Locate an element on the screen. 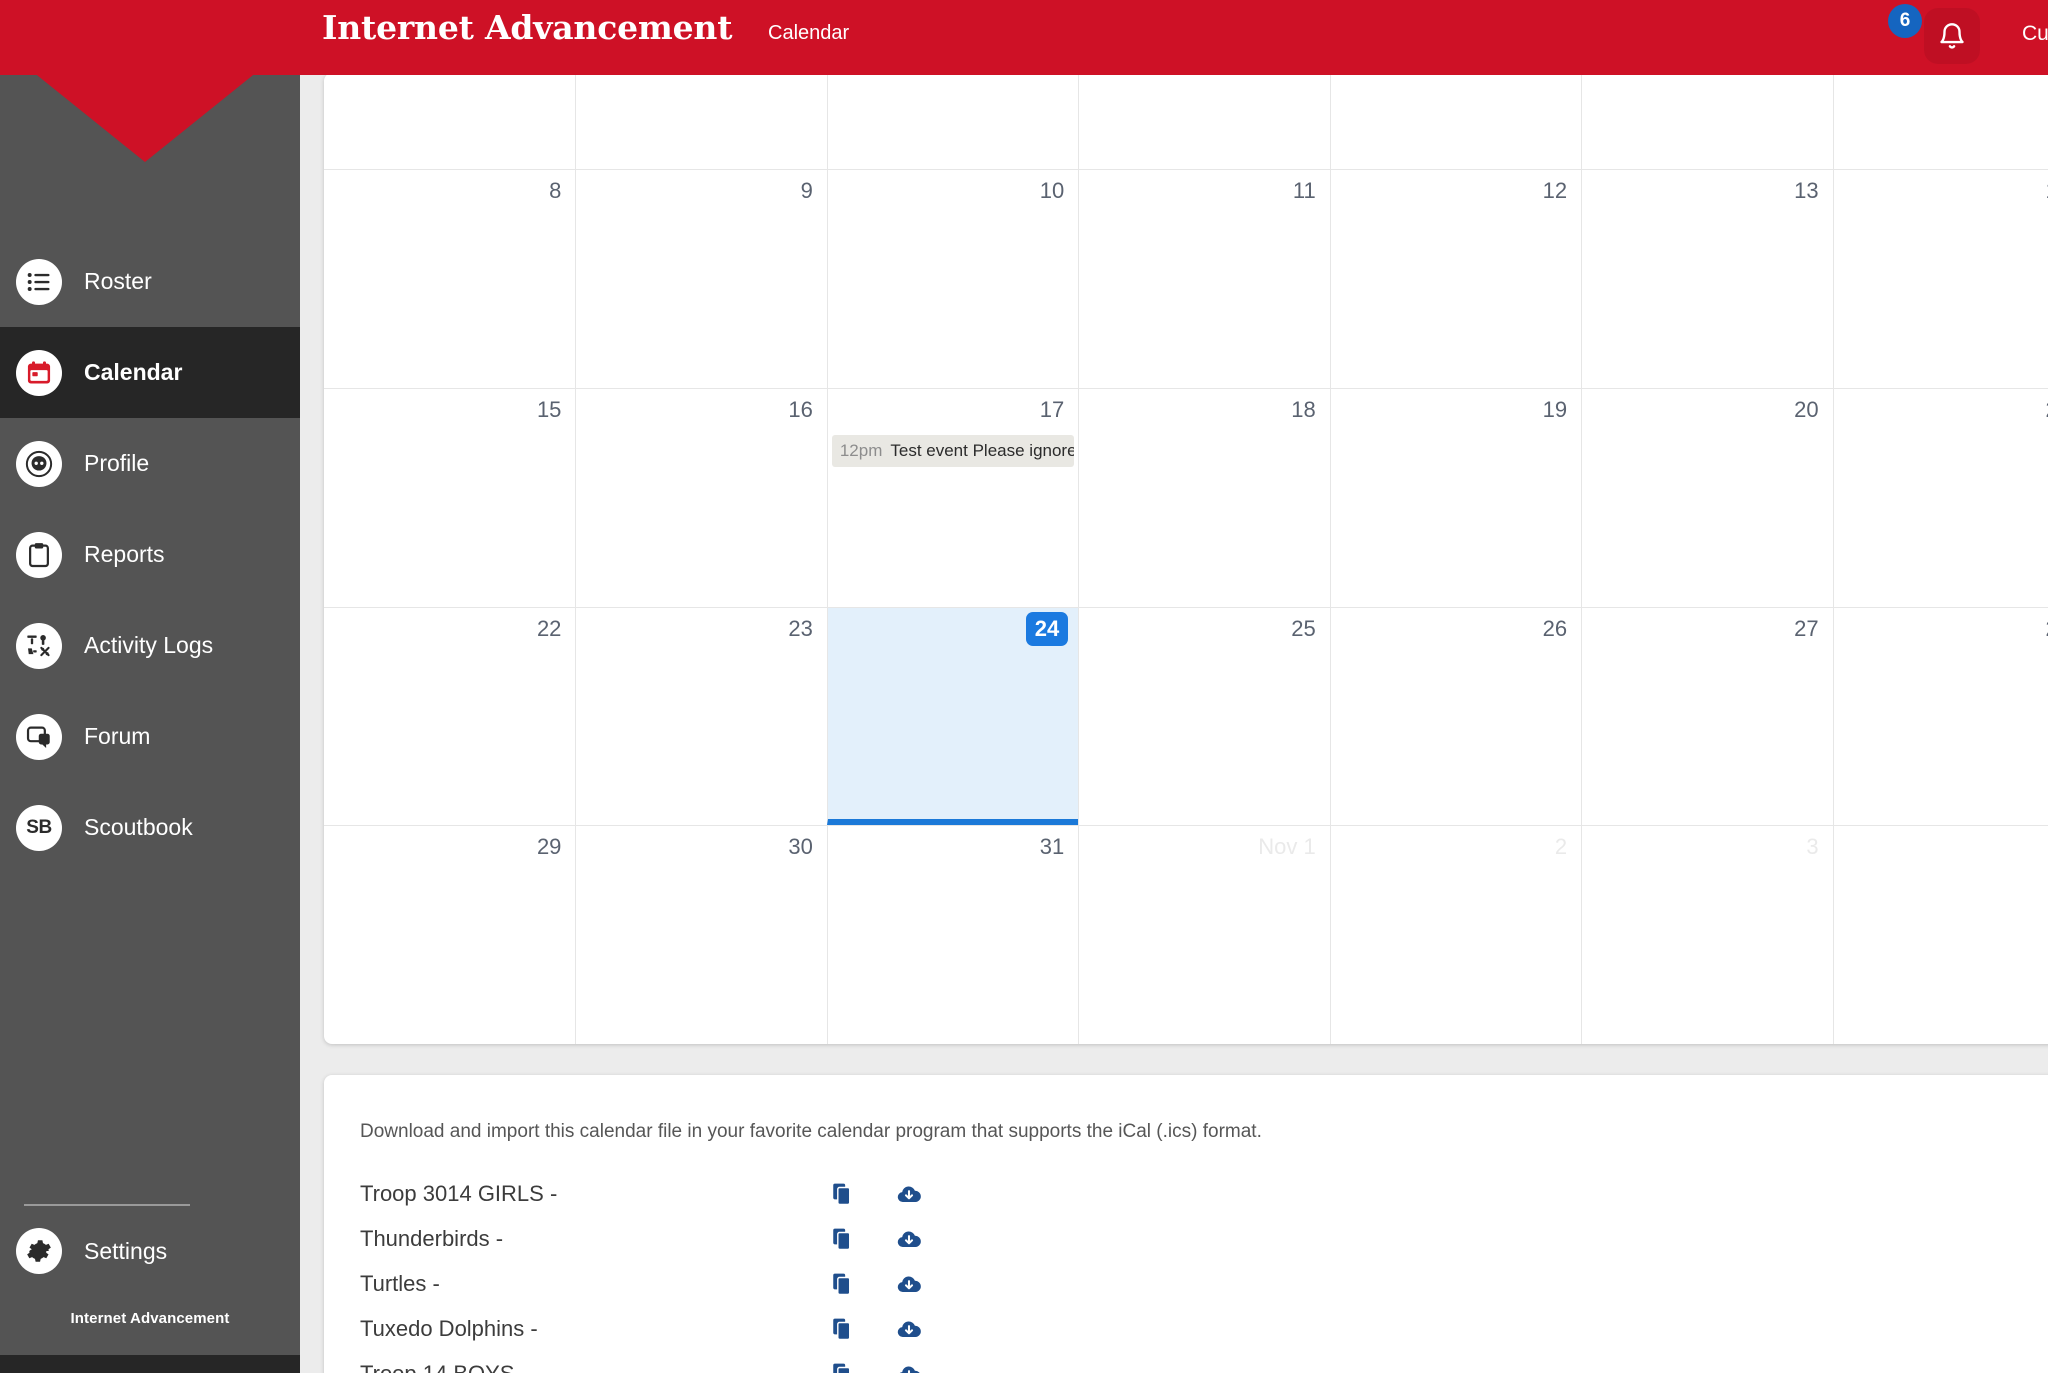  calendar-day-number: 15 is located at coordinates (549, 409).